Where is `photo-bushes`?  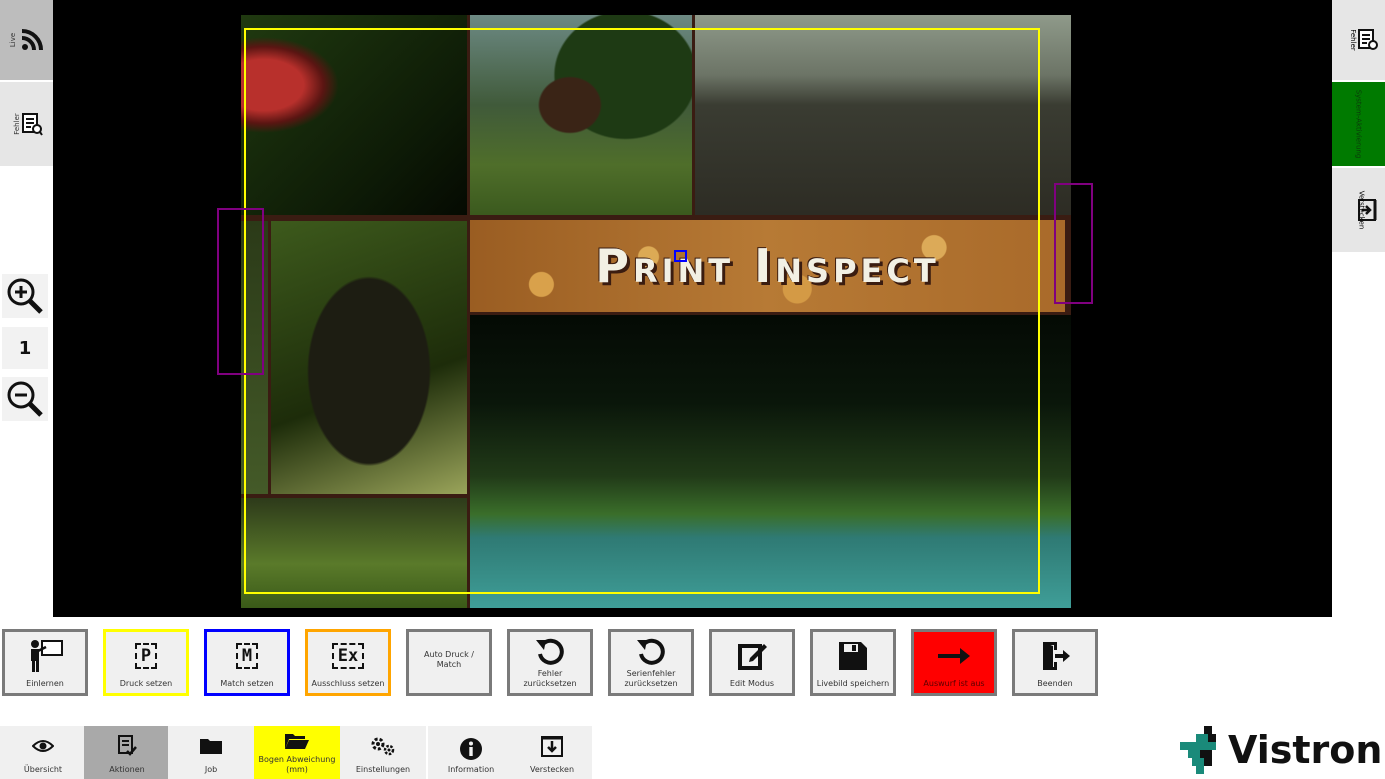 photo-bushes is located at coordinates (354, 553).